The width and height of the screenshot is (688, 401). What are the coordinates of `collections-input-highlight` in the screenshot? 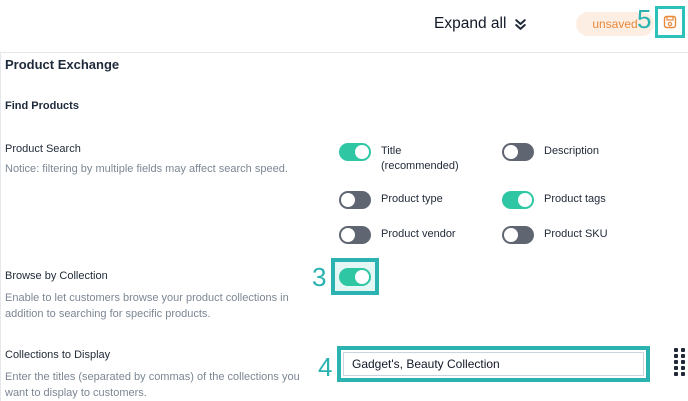 It's located at (493, 364).